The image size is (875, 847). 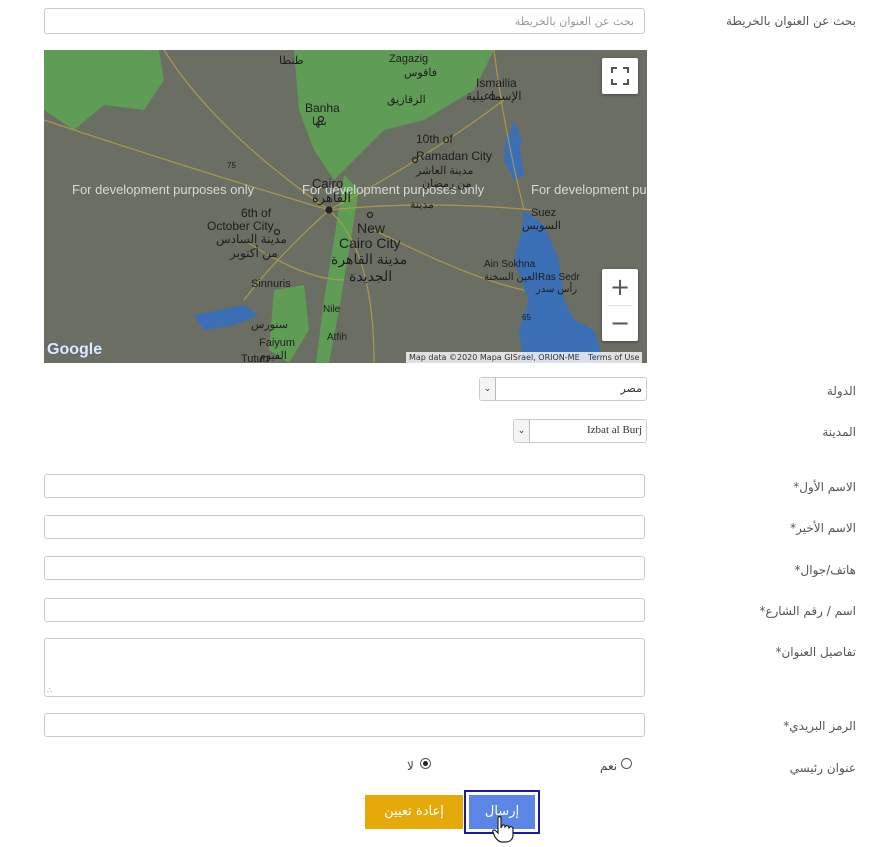 I want to click on address-details-label: تفاصيل العنوان*, so click(x=815, y=652).